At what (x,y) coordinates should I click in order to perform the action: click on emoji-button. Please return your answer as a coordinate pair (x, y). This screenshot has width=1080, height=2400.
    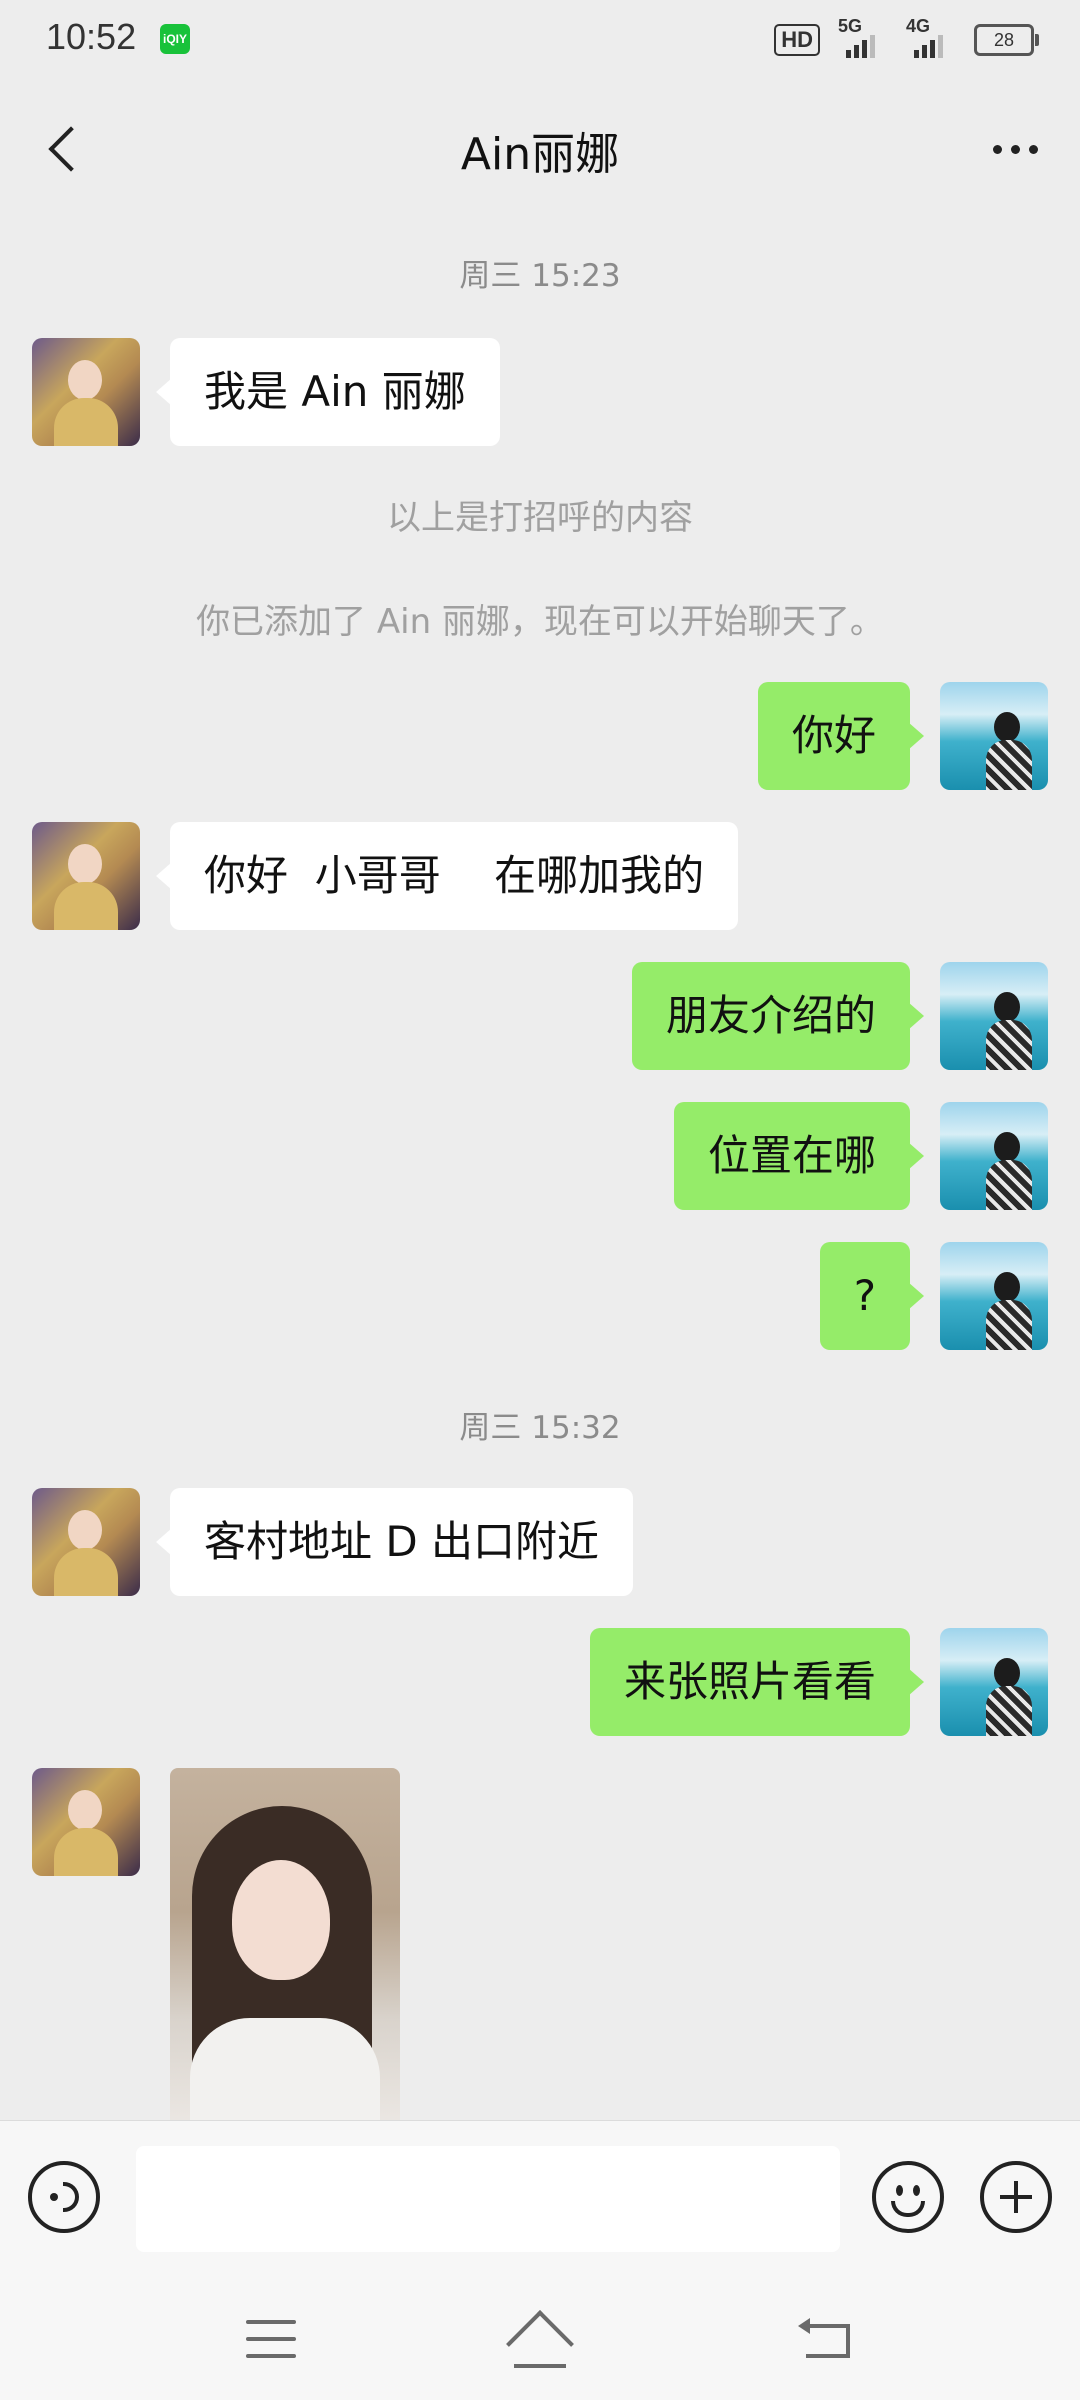
    Looking at the image, I should click on (908, 2197).